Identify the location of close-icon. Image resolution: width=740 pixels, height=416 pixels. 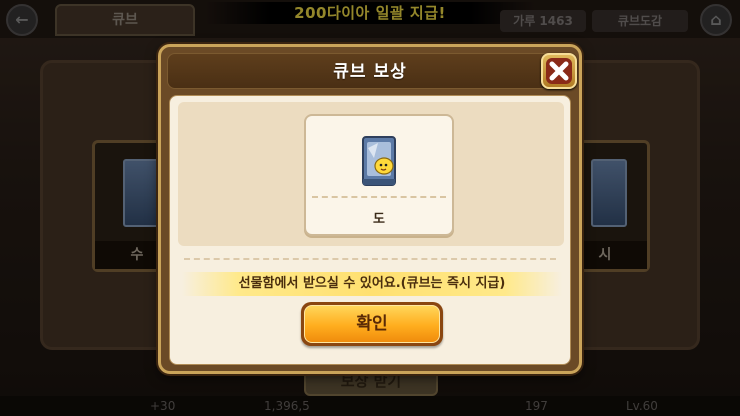
(559, 71).